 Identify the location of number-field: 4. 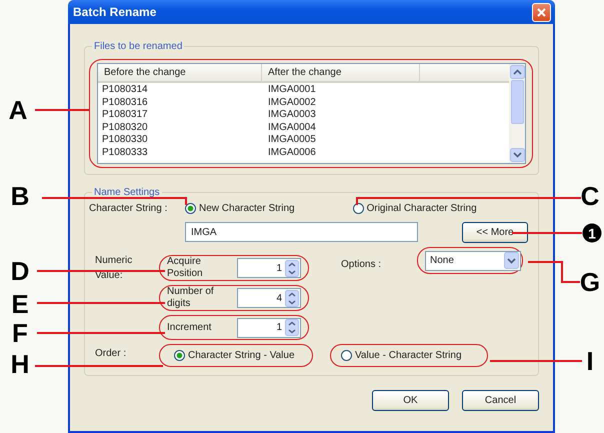
(269, 298).